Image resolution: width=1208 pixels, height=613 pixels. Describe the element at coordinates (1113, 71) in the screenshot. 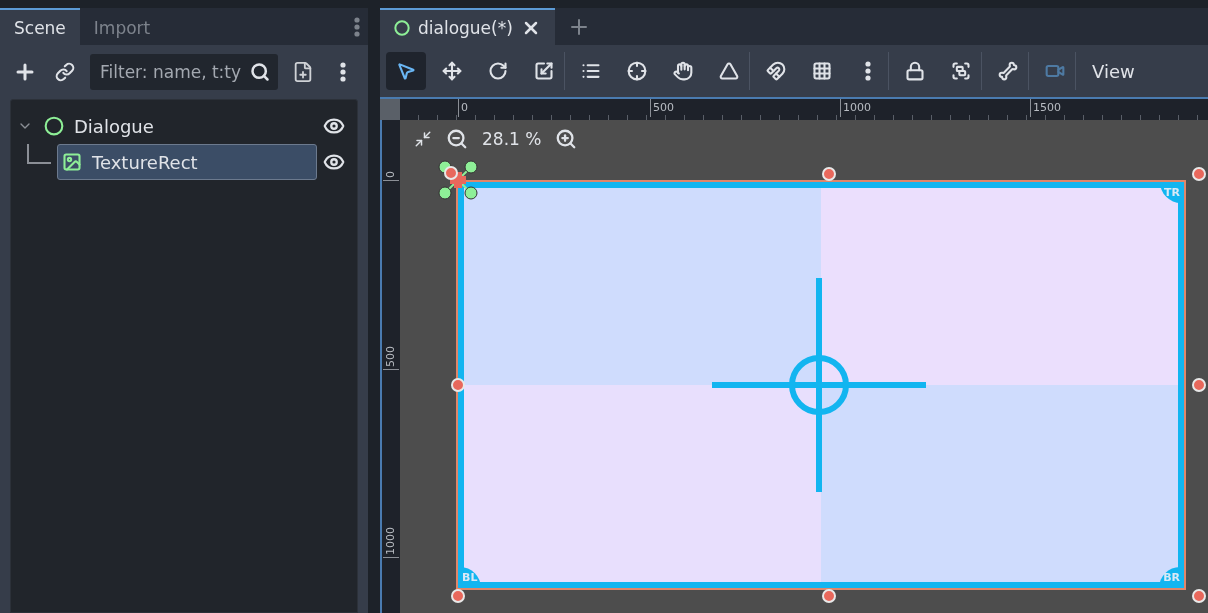

I see `view-menu: View` at that location.